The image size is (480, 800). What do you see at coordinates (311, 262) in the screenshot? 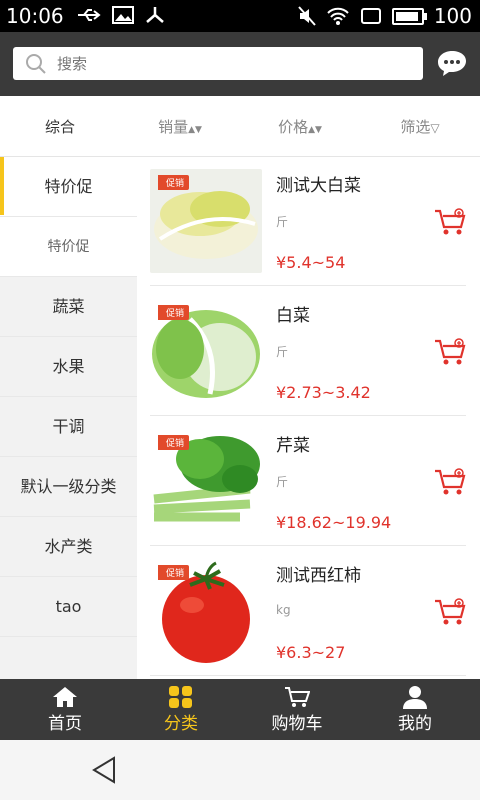
I see `product-price: ¥5.4~54` at bounding box center [311, 262].